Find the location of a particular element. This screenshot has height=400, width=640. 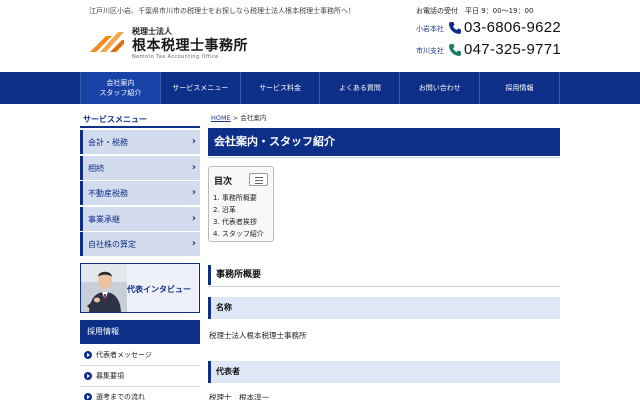

logo-name: 根本税理士事務所 is located at coordinates (190, 46).